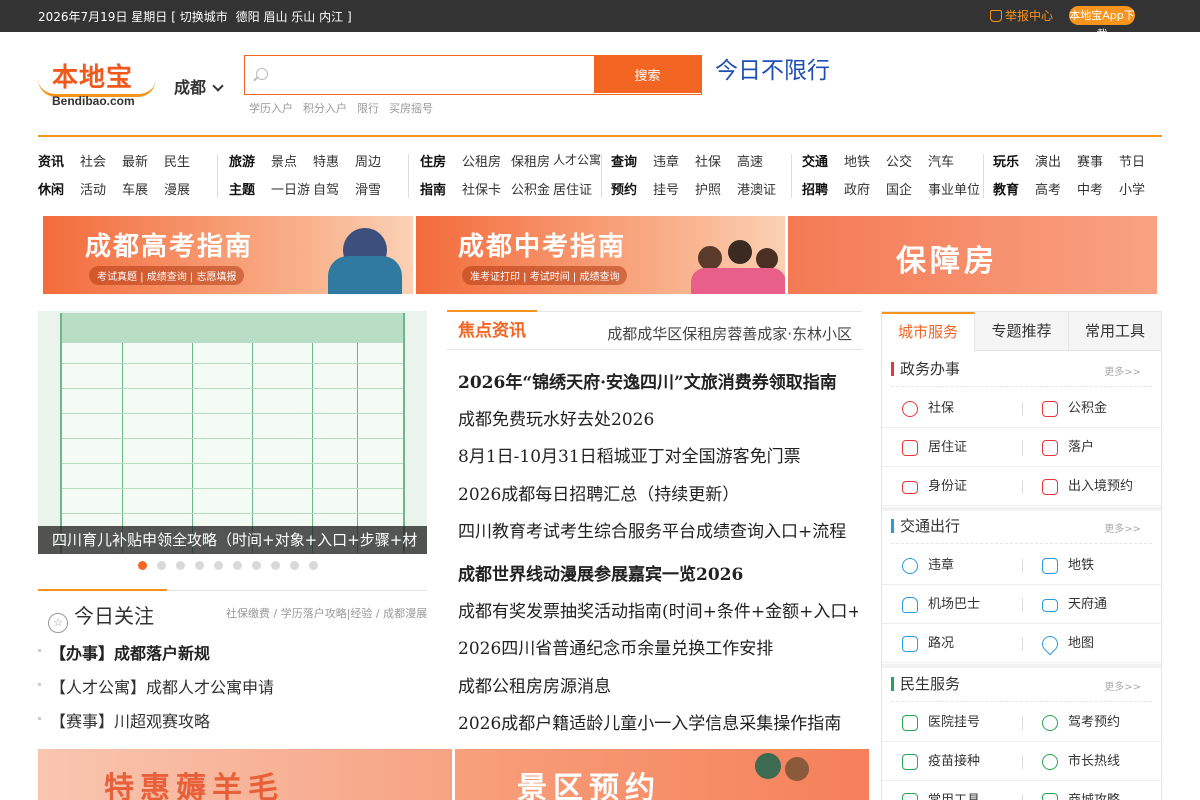 The width and height of the screenshot is (1200, 800). What do you see at coordinates (492, 329) in the screenshot?
I see `tab-focus-news: 焦点资讯` at bounding box center [492, 329].